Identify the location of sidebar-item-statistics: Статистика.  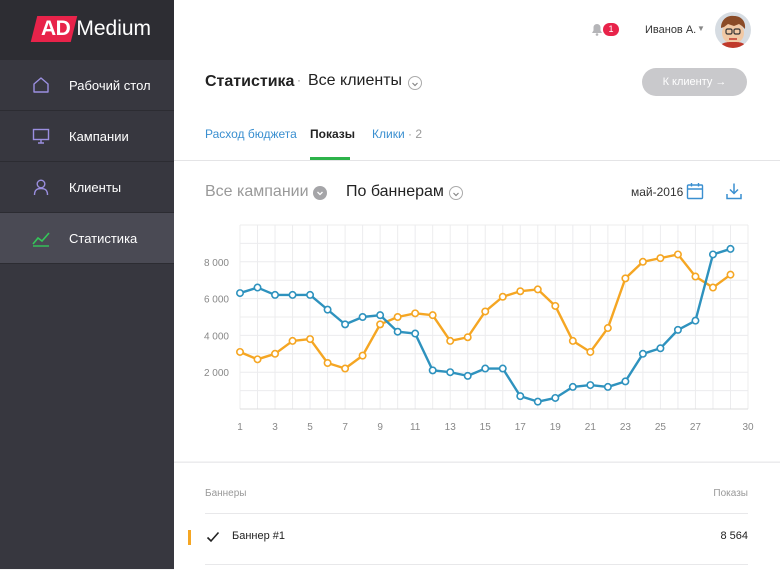
(87, 238).